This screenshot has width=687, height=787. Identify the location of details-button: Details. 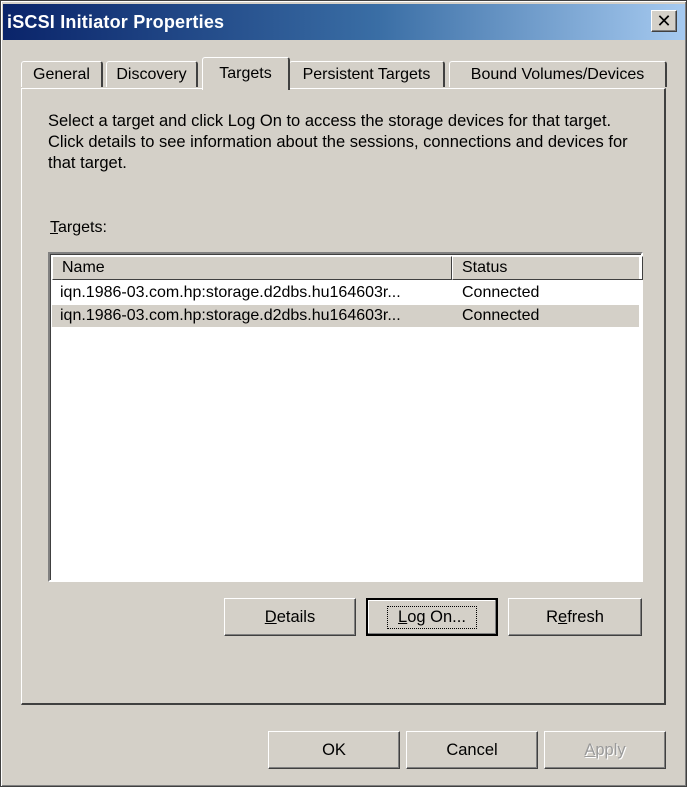
(290, 617).